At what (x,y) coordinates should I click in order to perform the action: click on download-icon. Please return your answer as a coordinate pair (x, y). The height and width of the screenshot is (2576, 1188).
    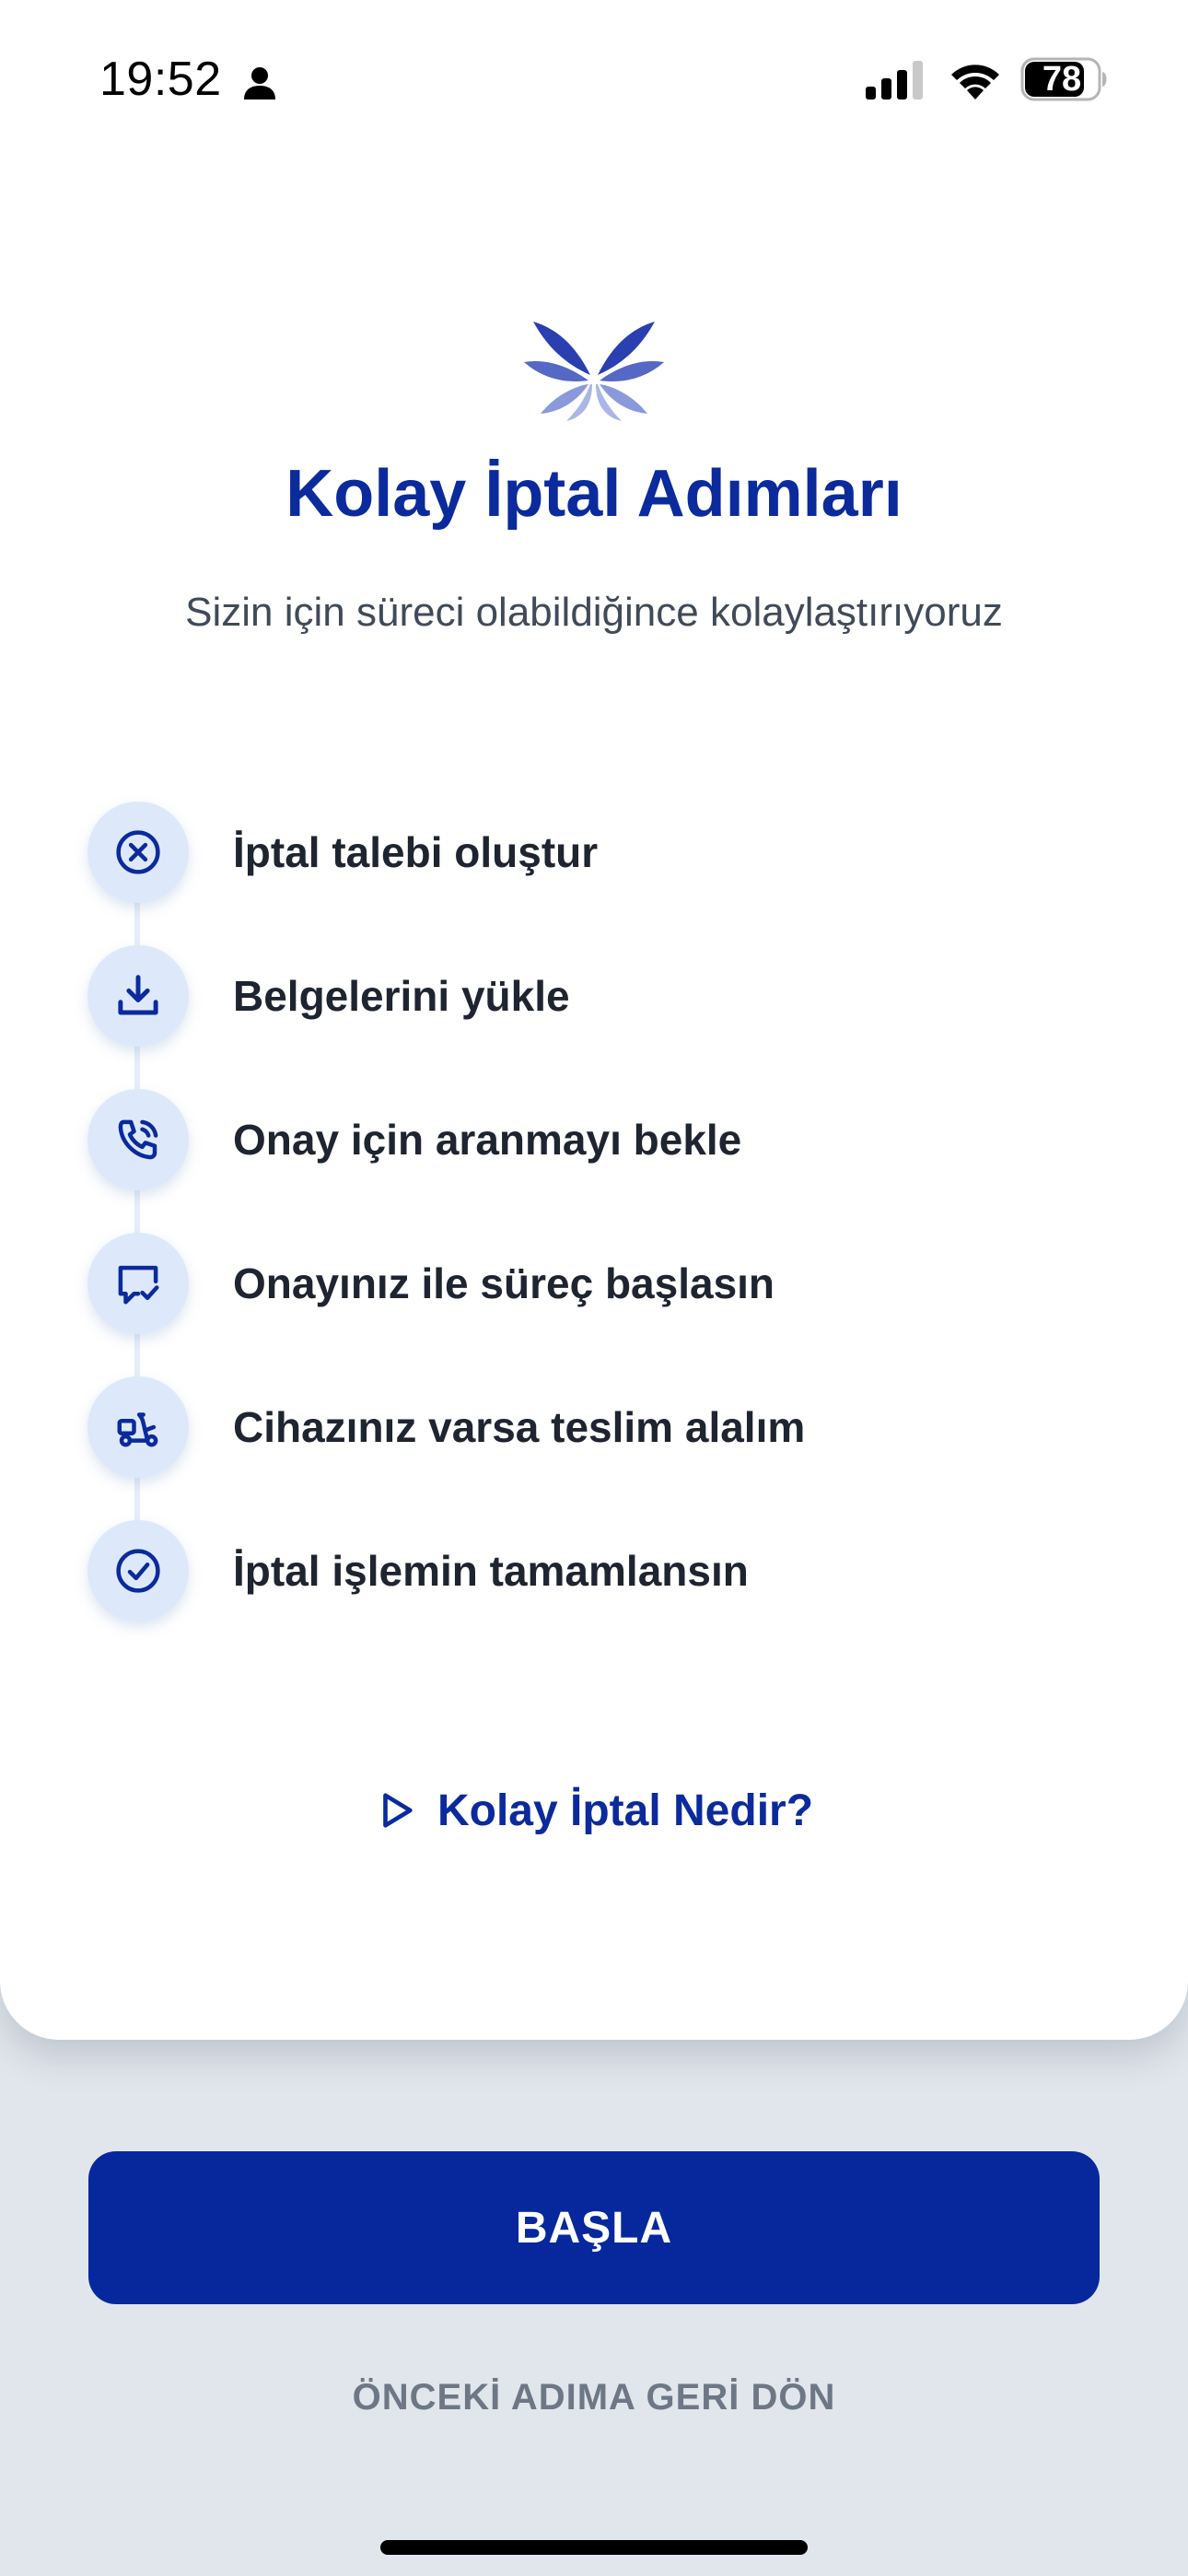
    Looking at the image, I should click on (138, 995).